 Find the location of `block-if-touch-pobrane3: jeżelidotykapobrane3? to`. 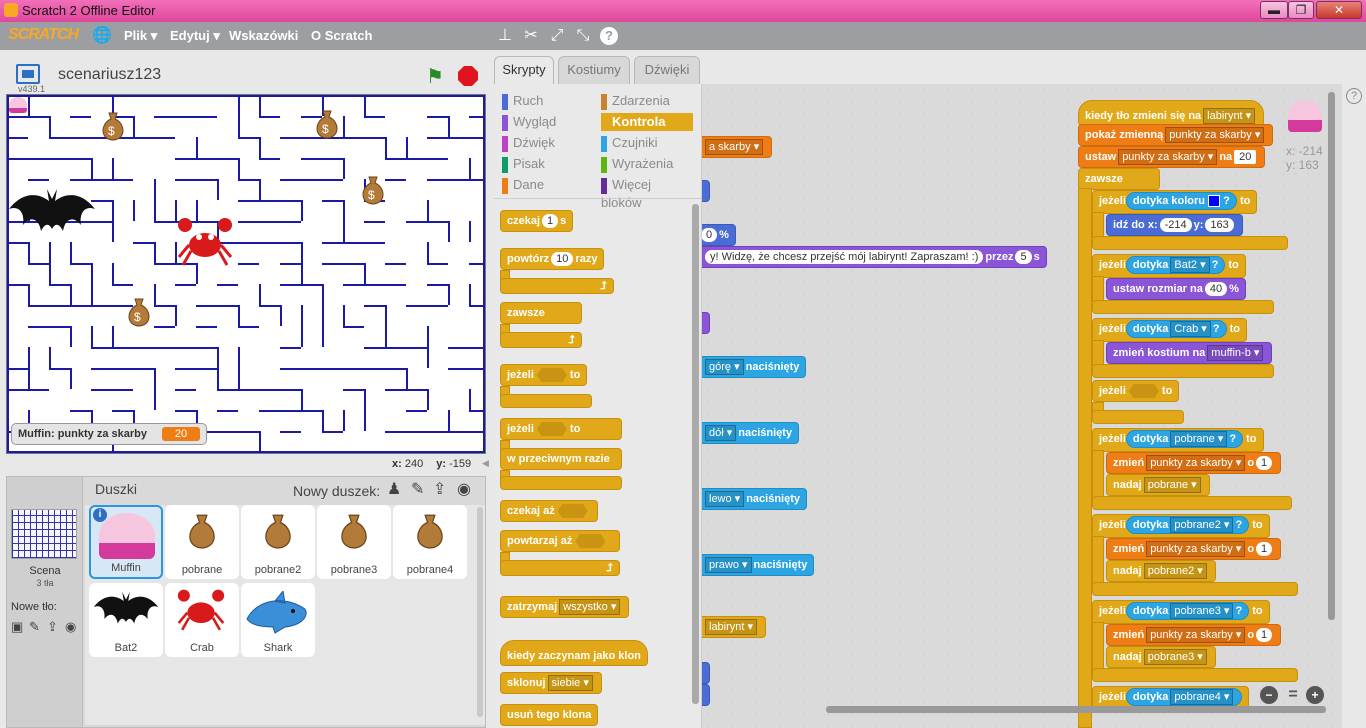

block-if-touch-pobrane3: jeżelidotykapobrane3? to is located at coordinates (1181, 612).